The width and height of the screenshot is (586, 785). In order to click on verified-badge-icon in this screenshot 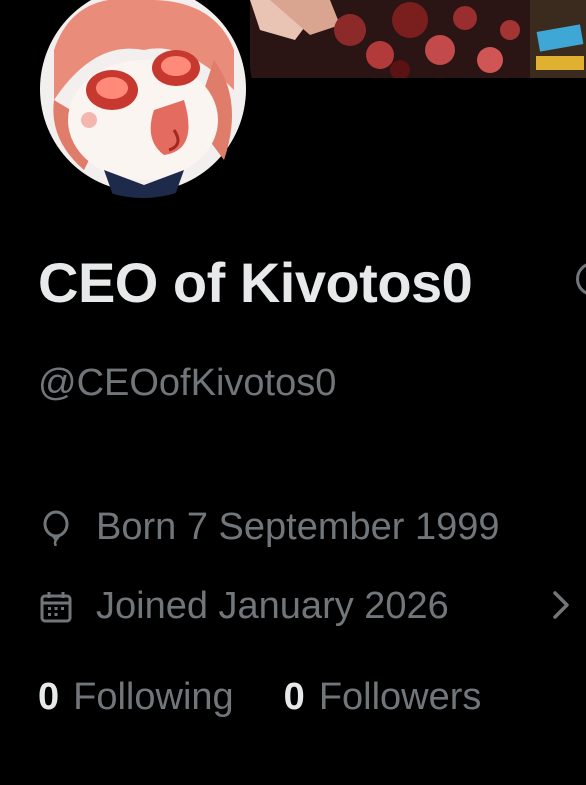, I will do `click(581, 279)`.